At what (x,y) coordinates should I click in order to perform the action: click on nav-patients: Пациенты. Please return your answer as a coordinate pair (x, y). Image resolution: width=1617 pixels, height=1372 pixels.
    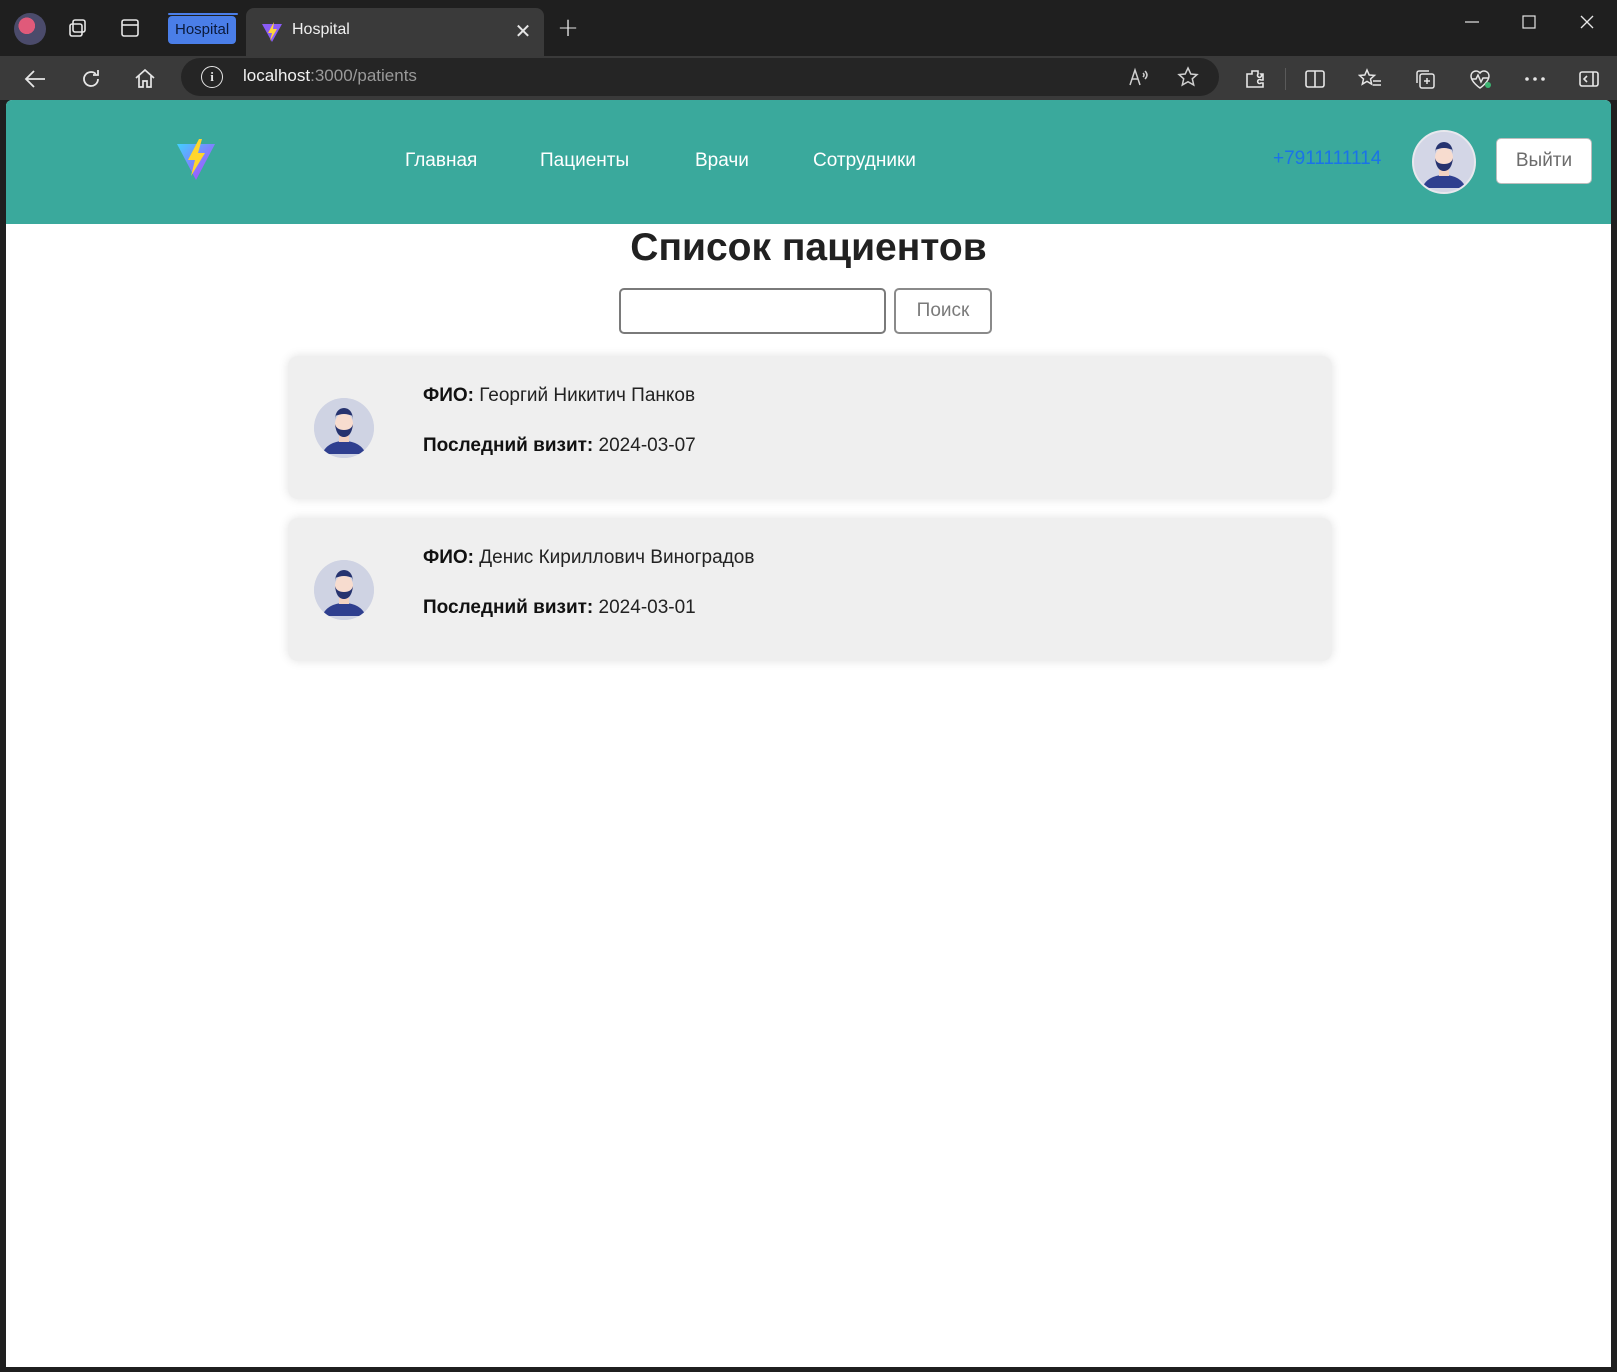
    Looking at the image, I should click on (584, 161).